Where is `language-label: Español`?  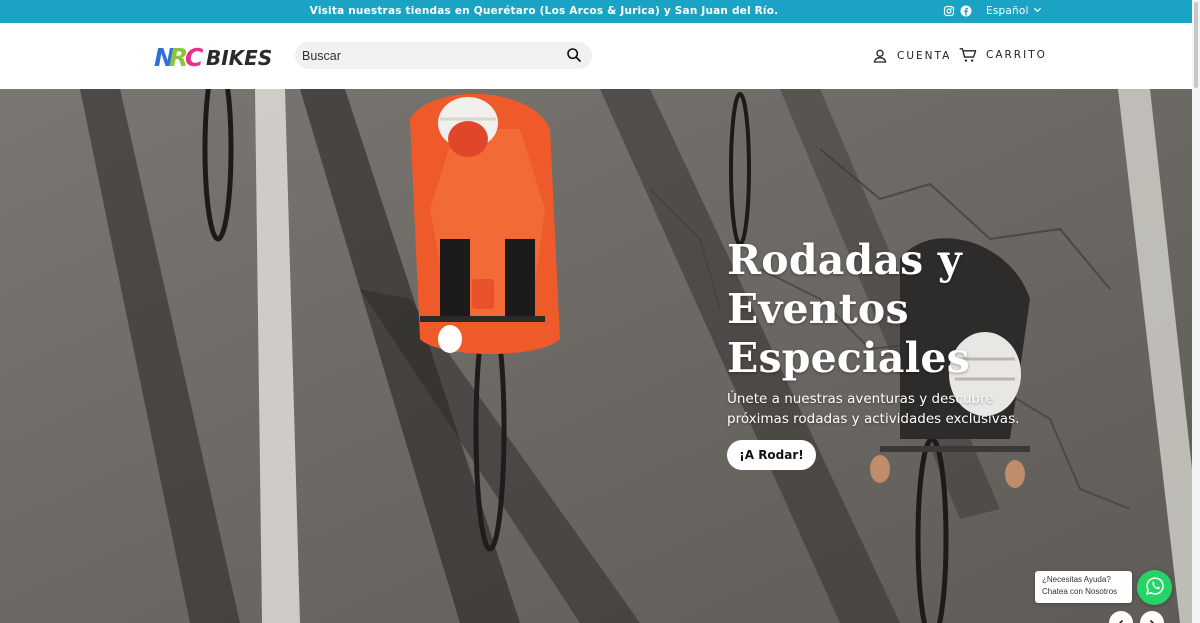 language-label: Español is located at coordinates (1007, 11).